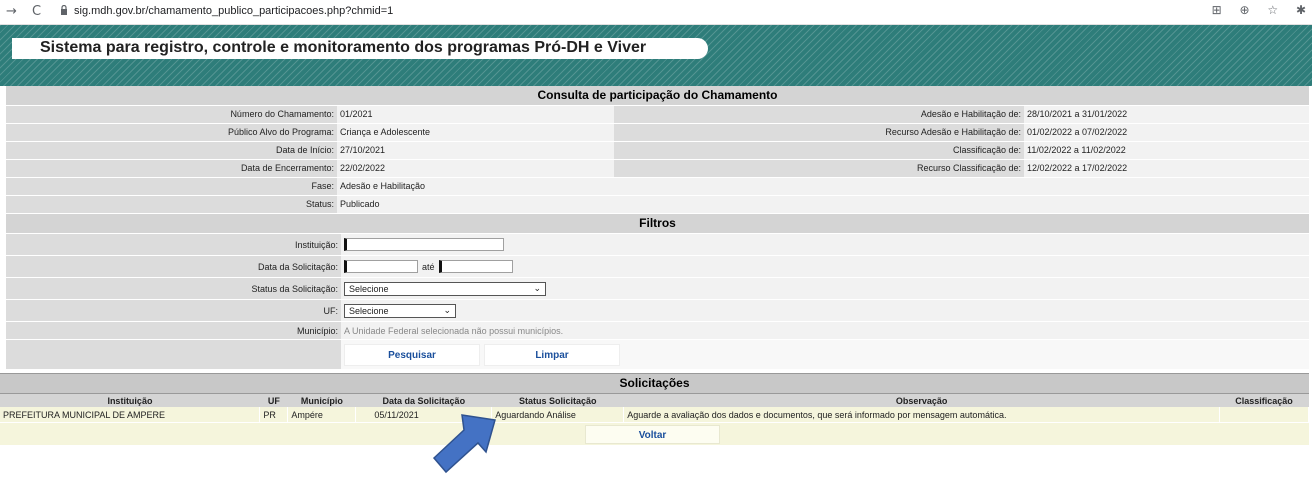  I want to click on col-uf: UF, so click(273, 400).